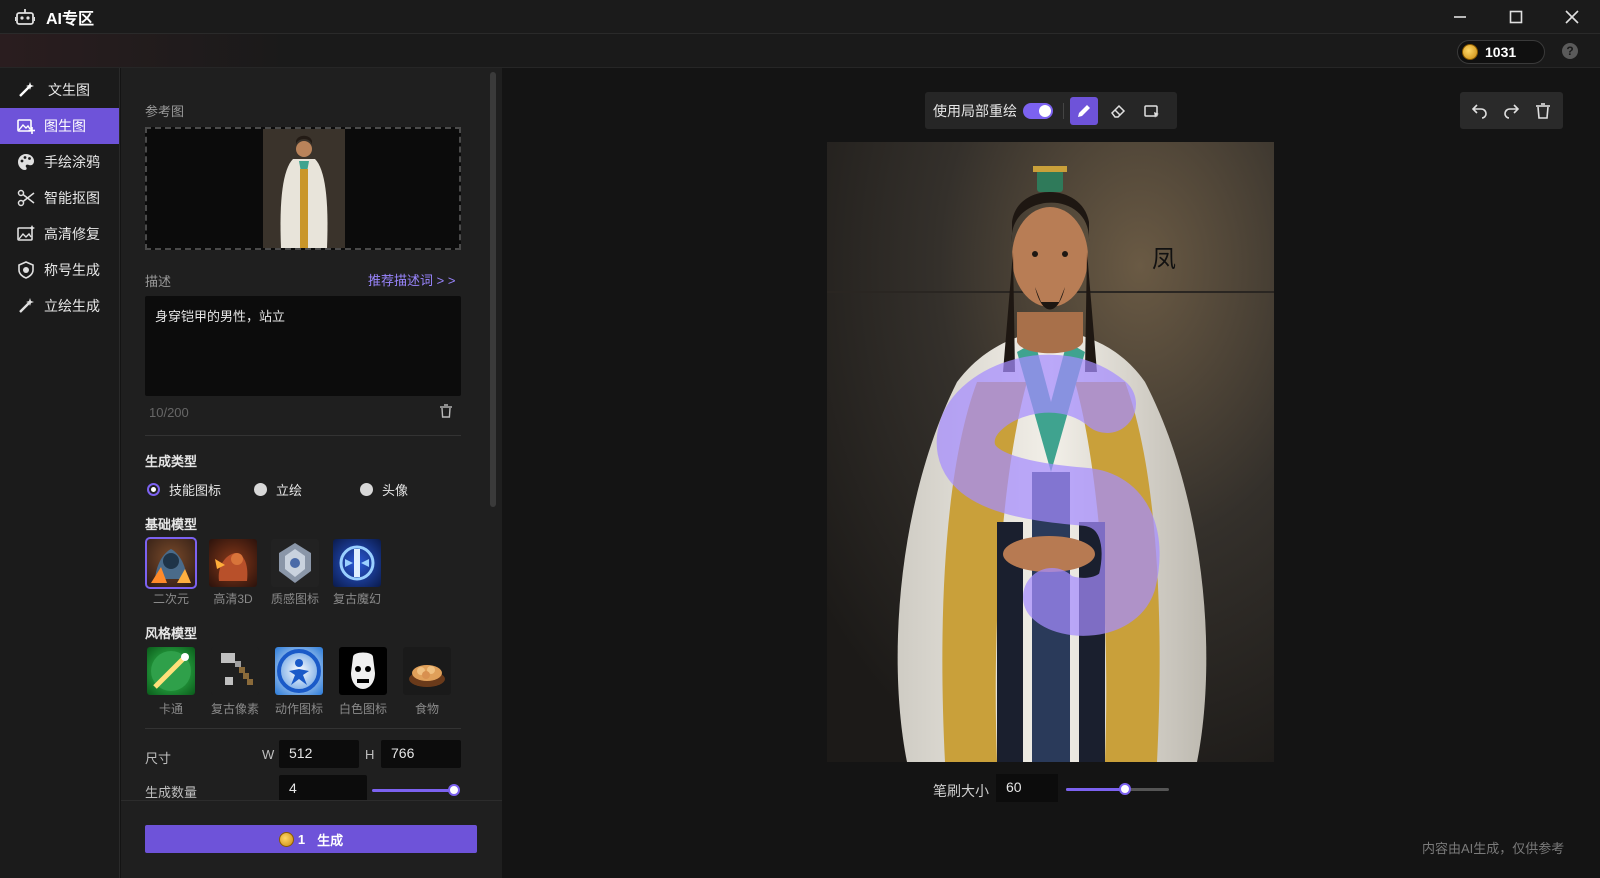  Describe the element at coordinates (59, 126) in the screenshot. I see `sidebar-item-image-to-image: 图生图` at that location.